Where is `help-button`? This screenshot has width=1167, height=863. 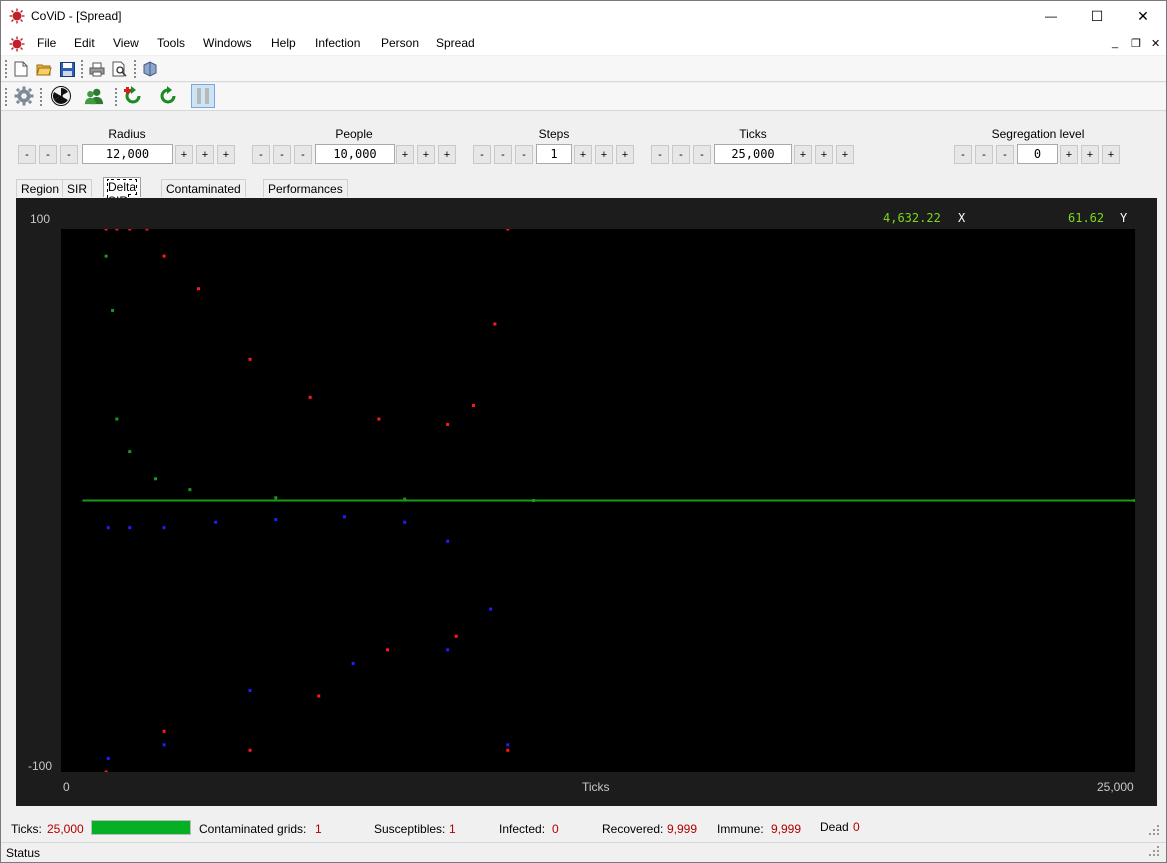
help-button is located at coordinates (150, 69).